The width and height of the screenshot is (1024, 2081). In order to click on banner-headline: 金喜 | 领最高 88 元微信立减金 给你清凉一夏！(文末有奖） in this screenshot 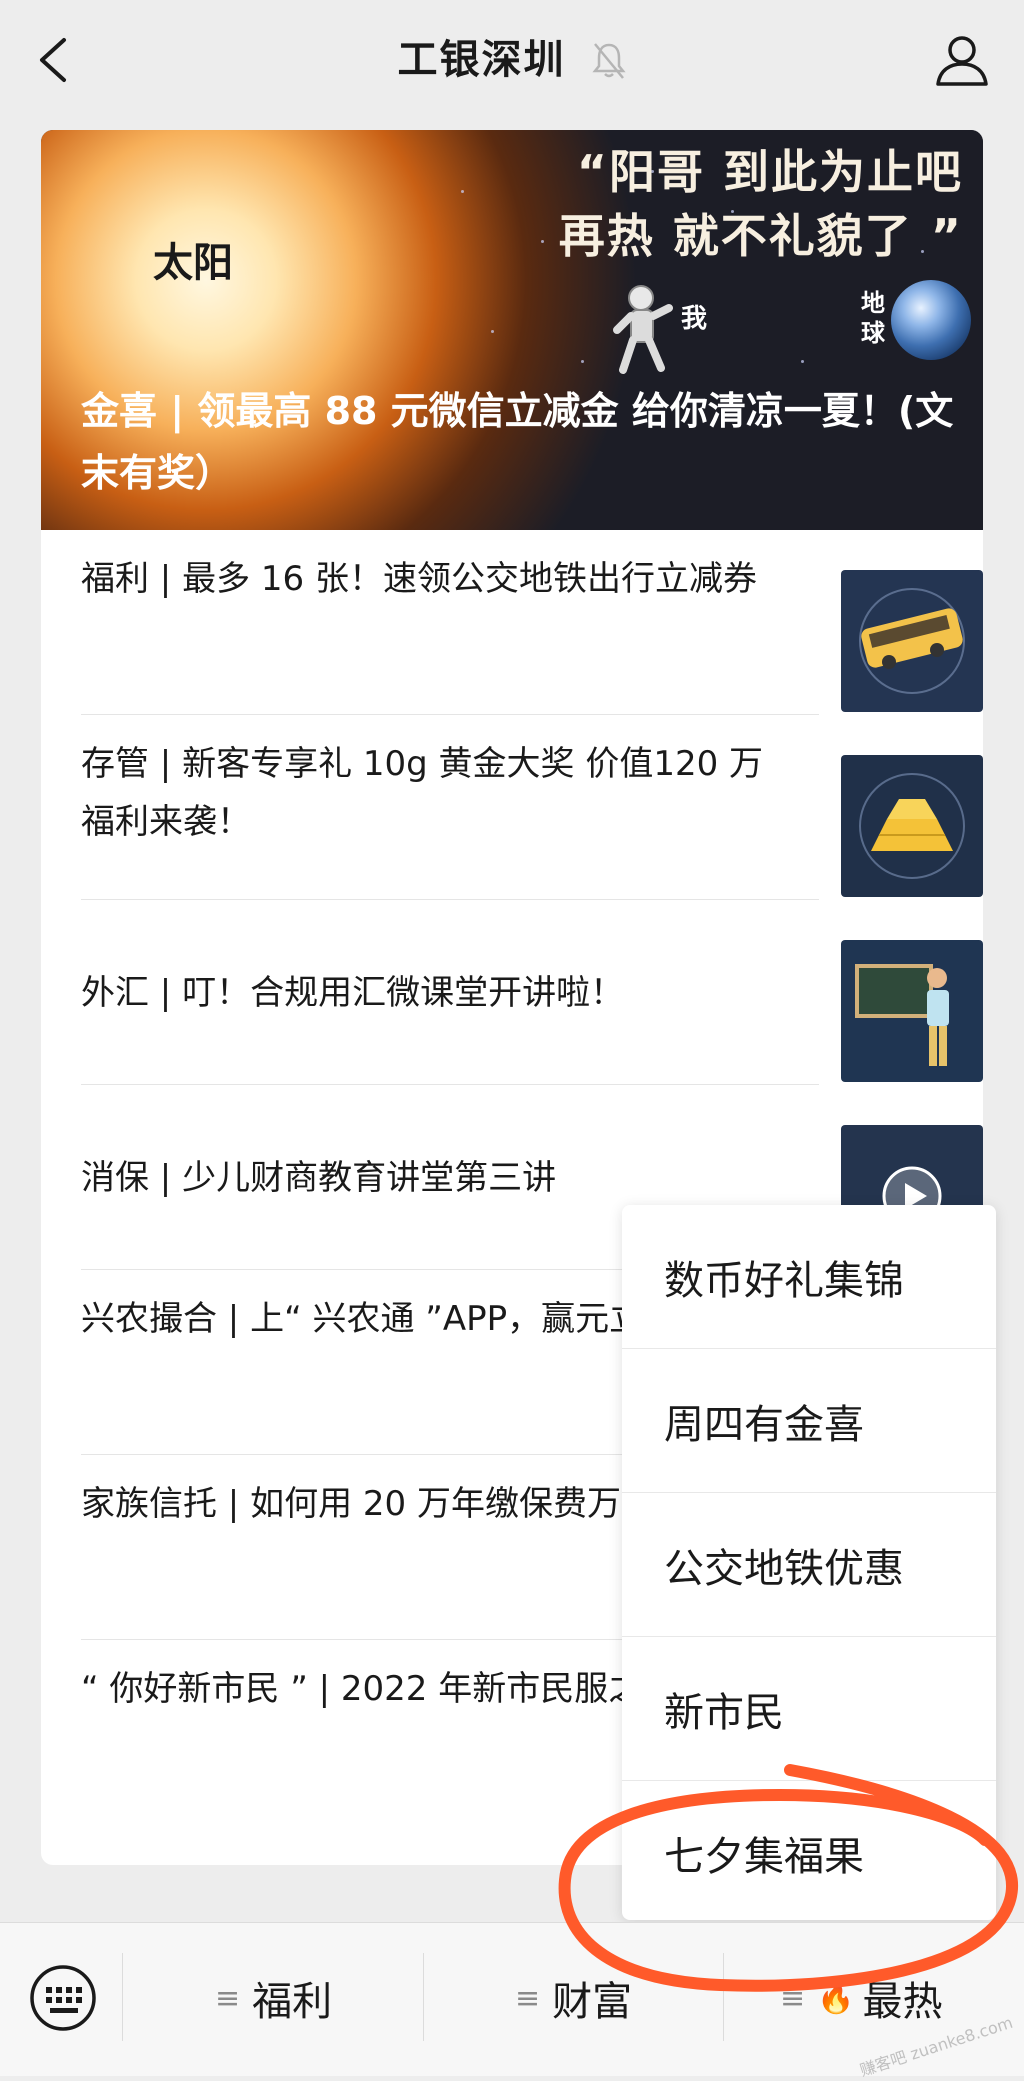, I will do `click(517, 442)`.